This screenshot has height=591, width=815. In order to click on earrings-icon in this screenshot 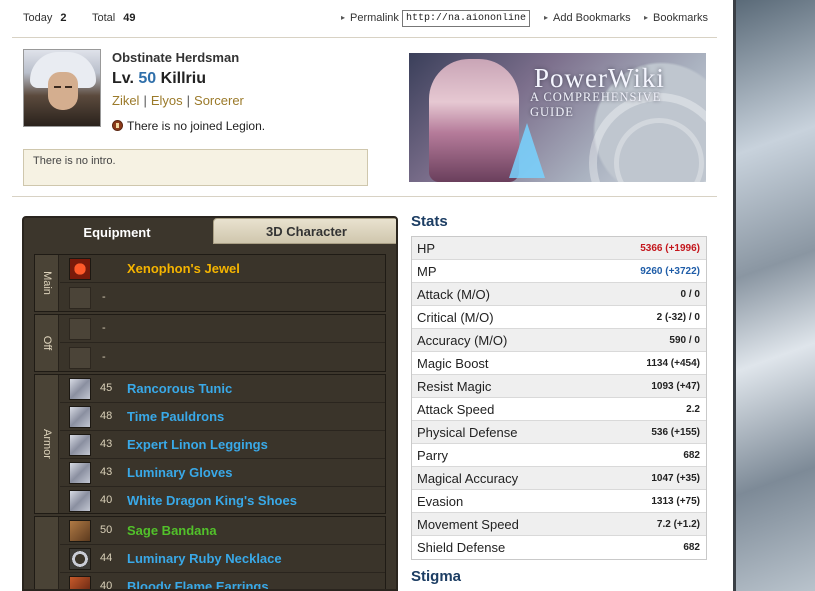, I will do `click(80, 582)`.